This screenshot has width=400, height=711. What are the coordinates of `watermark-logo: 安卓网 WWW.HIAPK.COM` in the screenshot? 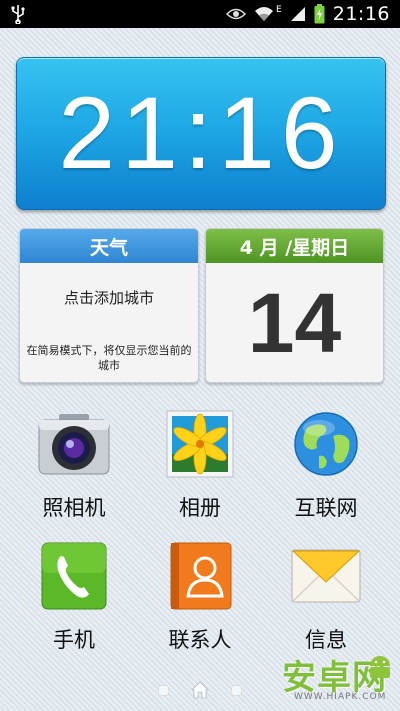 It's located at (339, 677).